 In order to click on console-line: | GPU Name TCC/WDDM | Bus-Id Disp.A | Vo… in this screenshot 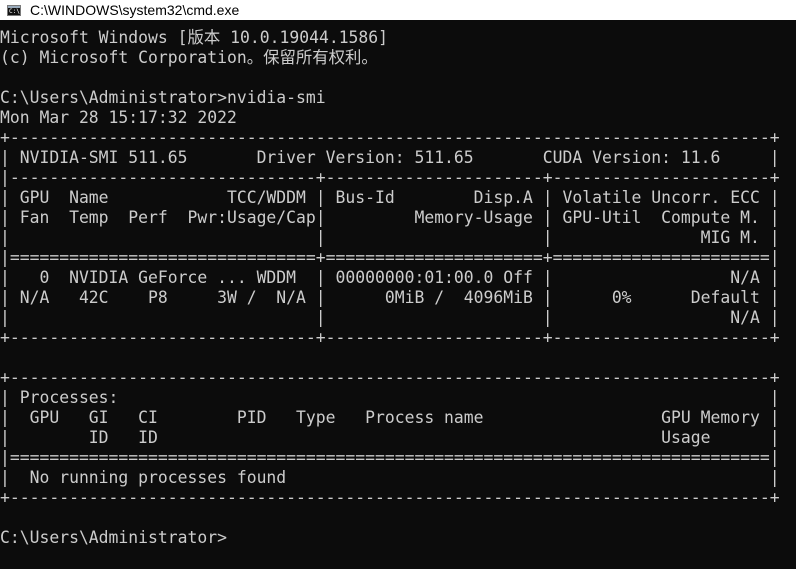, I will do `click(390, 197)`.